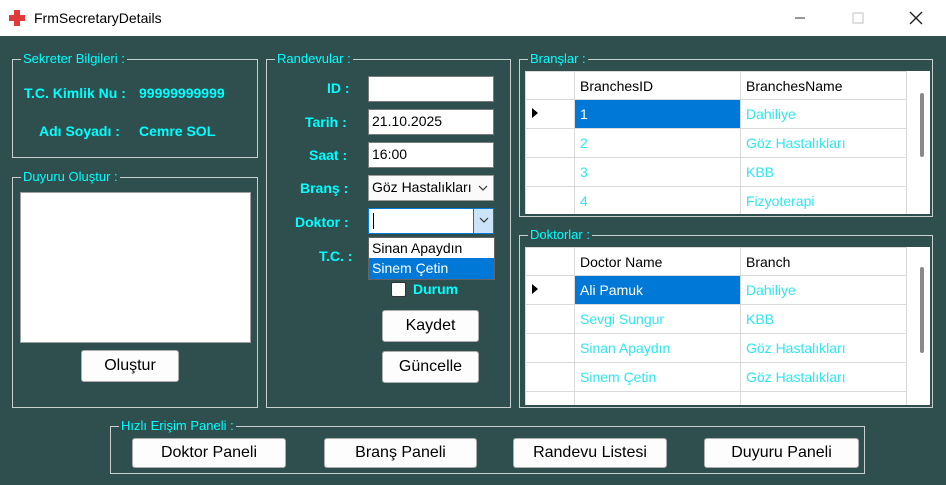 The width and height of the screenshot is (946, 485). I want to click on table-cell: Sevgi Sungur, so click(657, 319).